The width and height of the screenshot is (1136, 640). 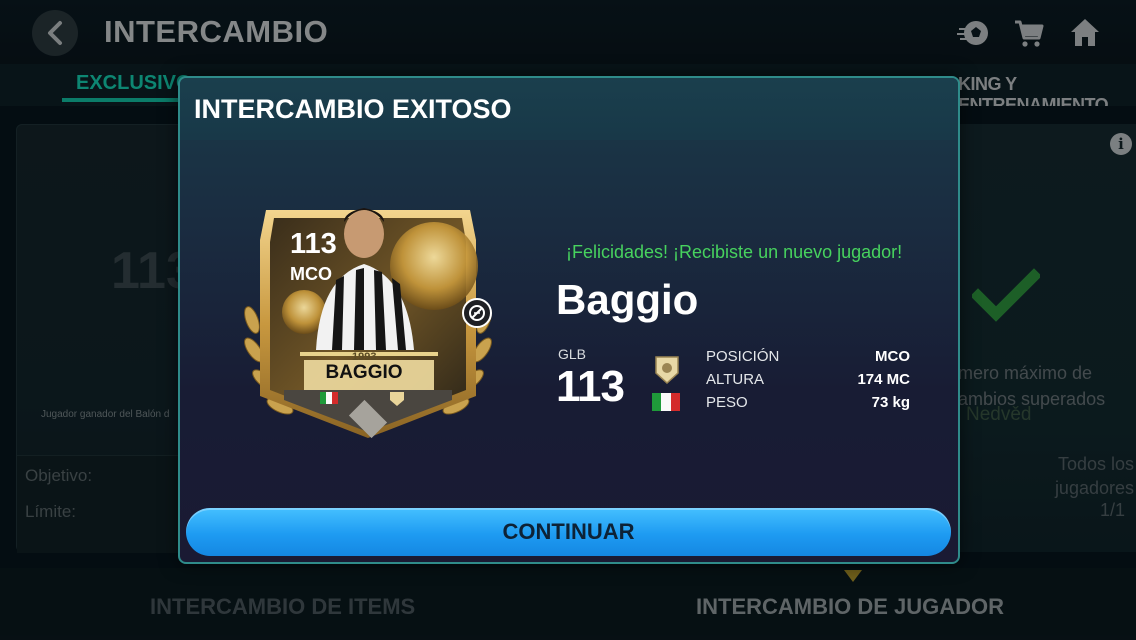 What do you see at coordinates (890, 402) in the screenshot?
I see `stat-value-weight: 73 kg` at bounding box center [890, 402].